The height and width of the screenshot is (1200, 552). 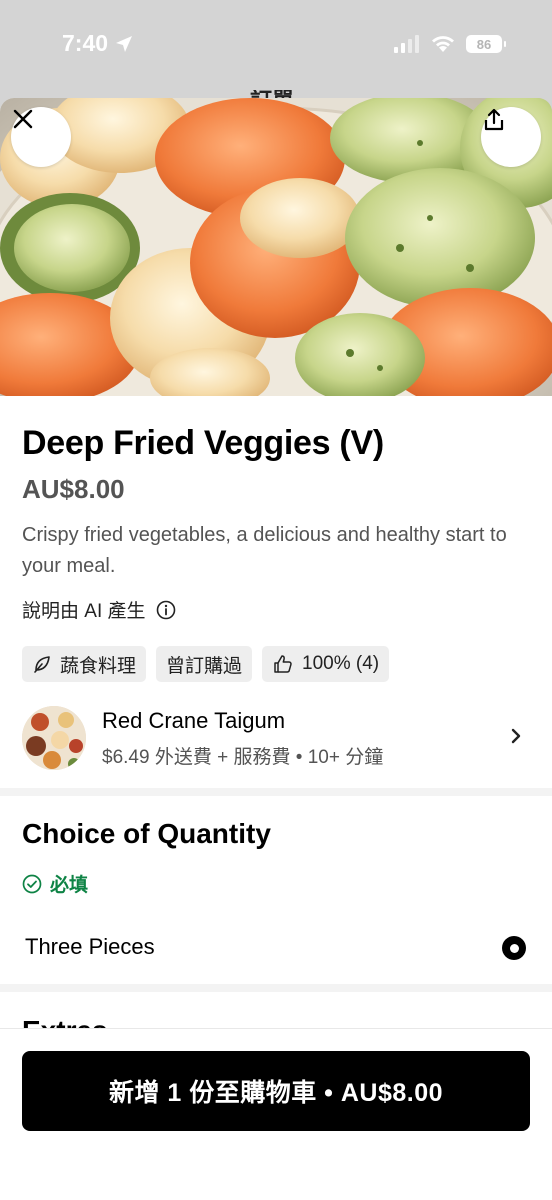 I want to click on next-section-title: Extras, so click(x=65, y=1022).